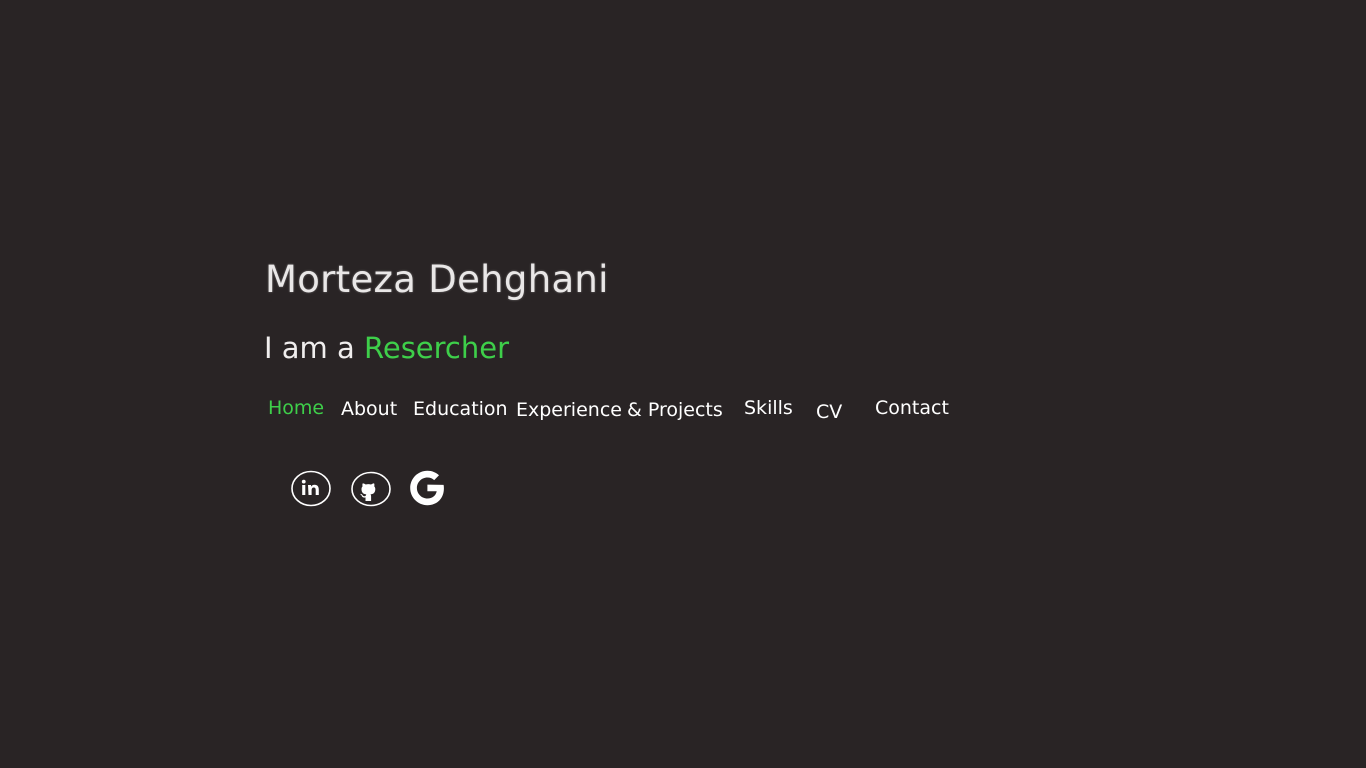 Image resolution: width=1366 pixels, height=768 pixels. What do you see at coordinates (296, 408) in the screenshot?
I see `nav-home: Home` at bounding box center [296, 408].